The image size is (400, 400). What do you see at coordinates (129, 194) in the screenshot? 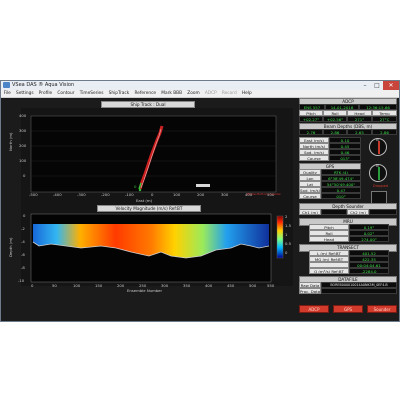
I see `ship-track-xtick: -100` at bounding box center [129, 194].